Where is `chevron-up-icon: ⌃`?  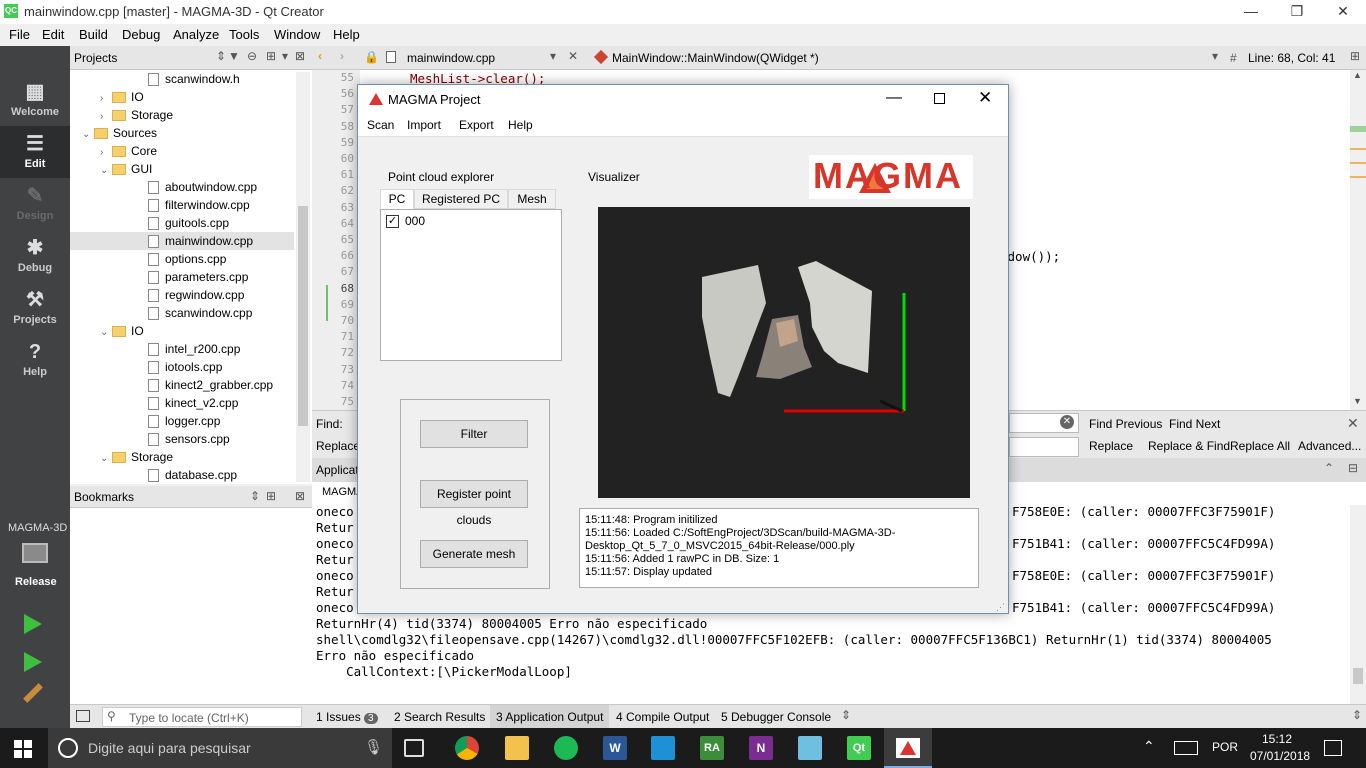 chevron-up-icon: ⌃ is located at coordinates (1149, 746).